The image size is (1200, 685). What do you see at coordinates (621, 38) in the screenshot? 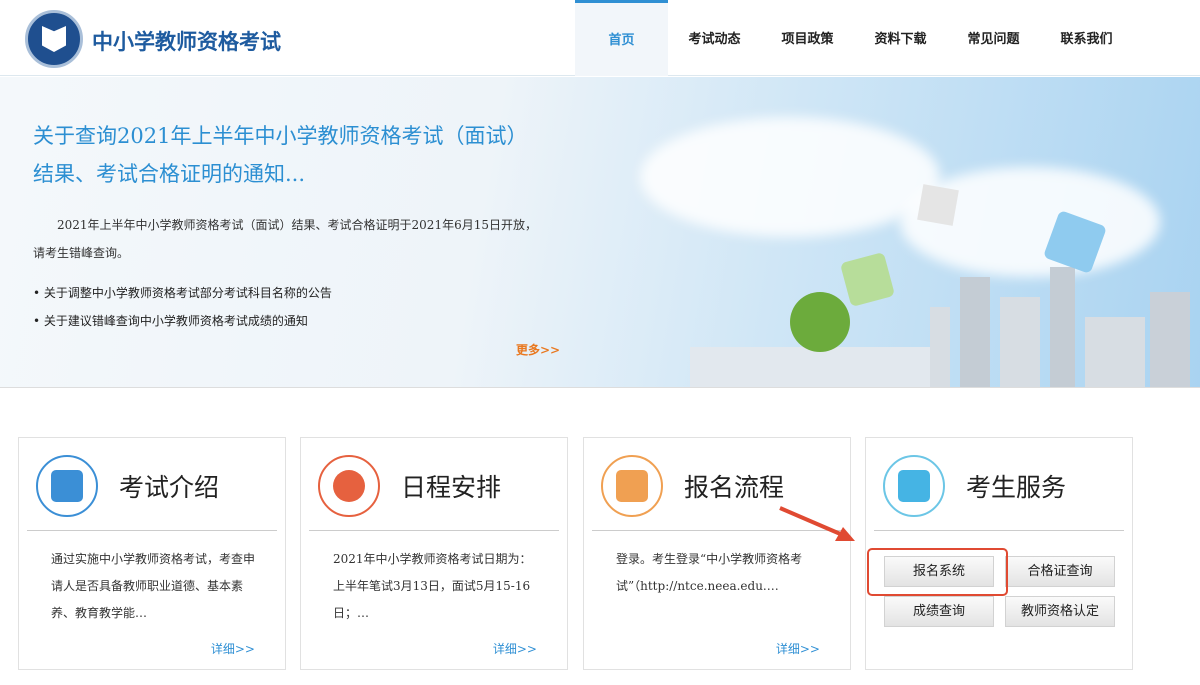
I see `nav-home: 首页` at bounding box center [621, 38].